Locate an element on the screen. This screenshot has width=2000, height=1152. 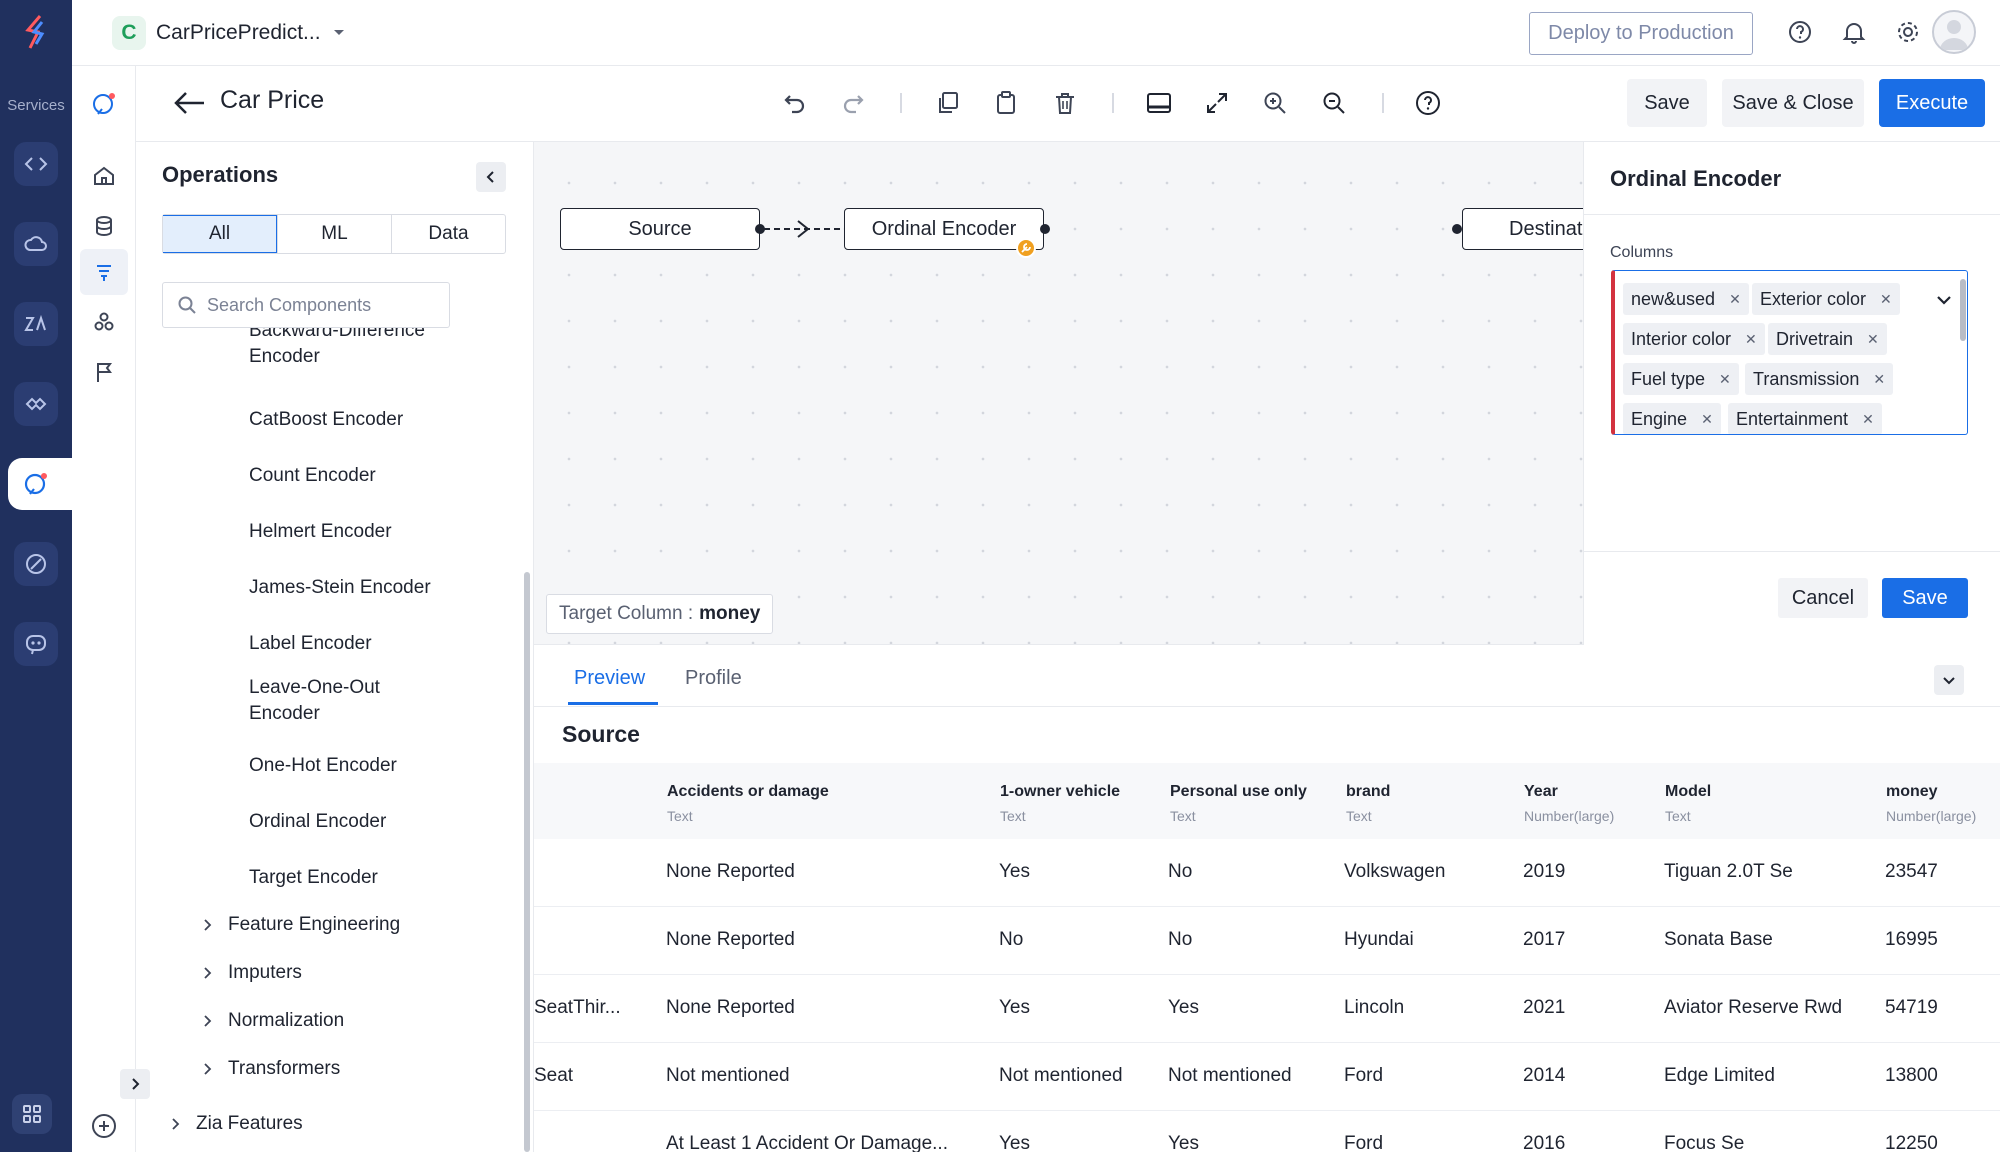
column-header: Model Text is located at coordinates (1688, 803).